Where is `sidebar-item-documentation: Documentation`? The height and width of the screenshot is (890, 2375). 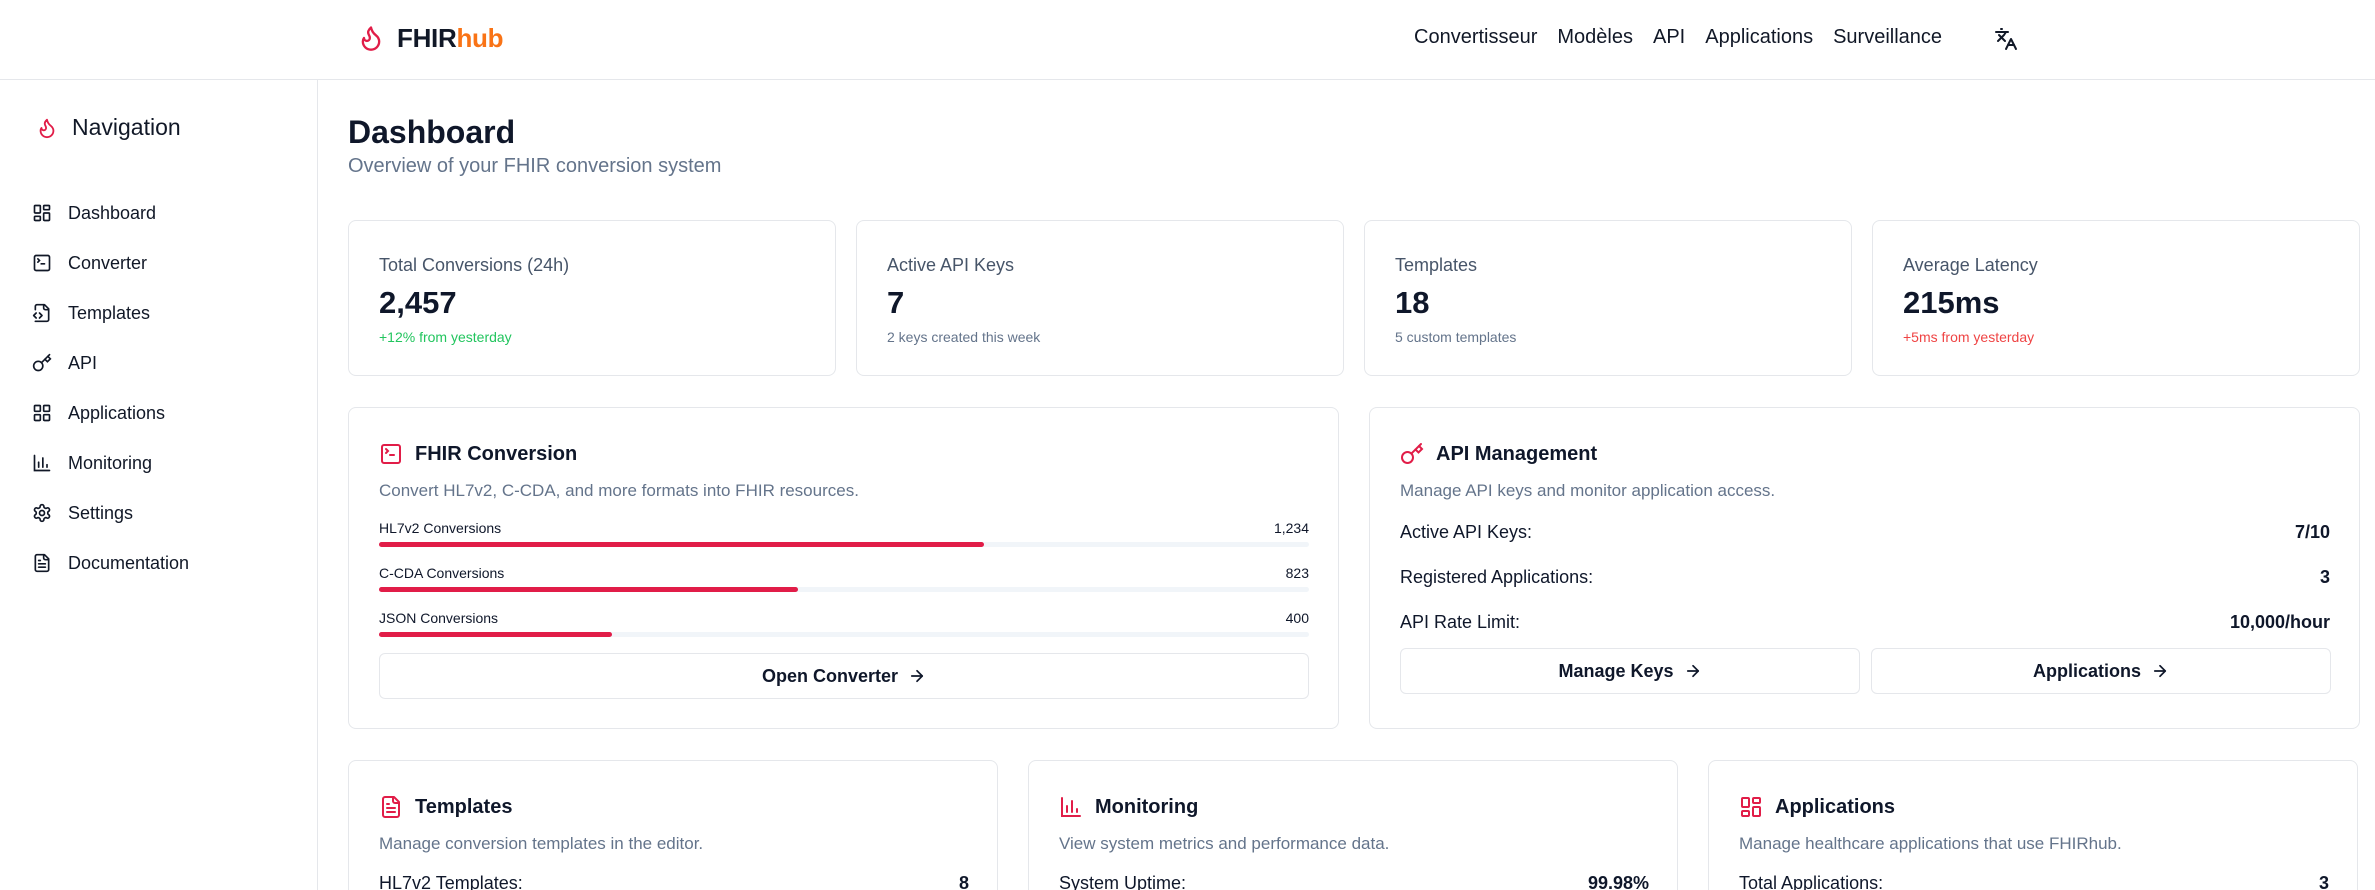 sidebar-item-documentation: Documentation is located at coordinates (110, 563).